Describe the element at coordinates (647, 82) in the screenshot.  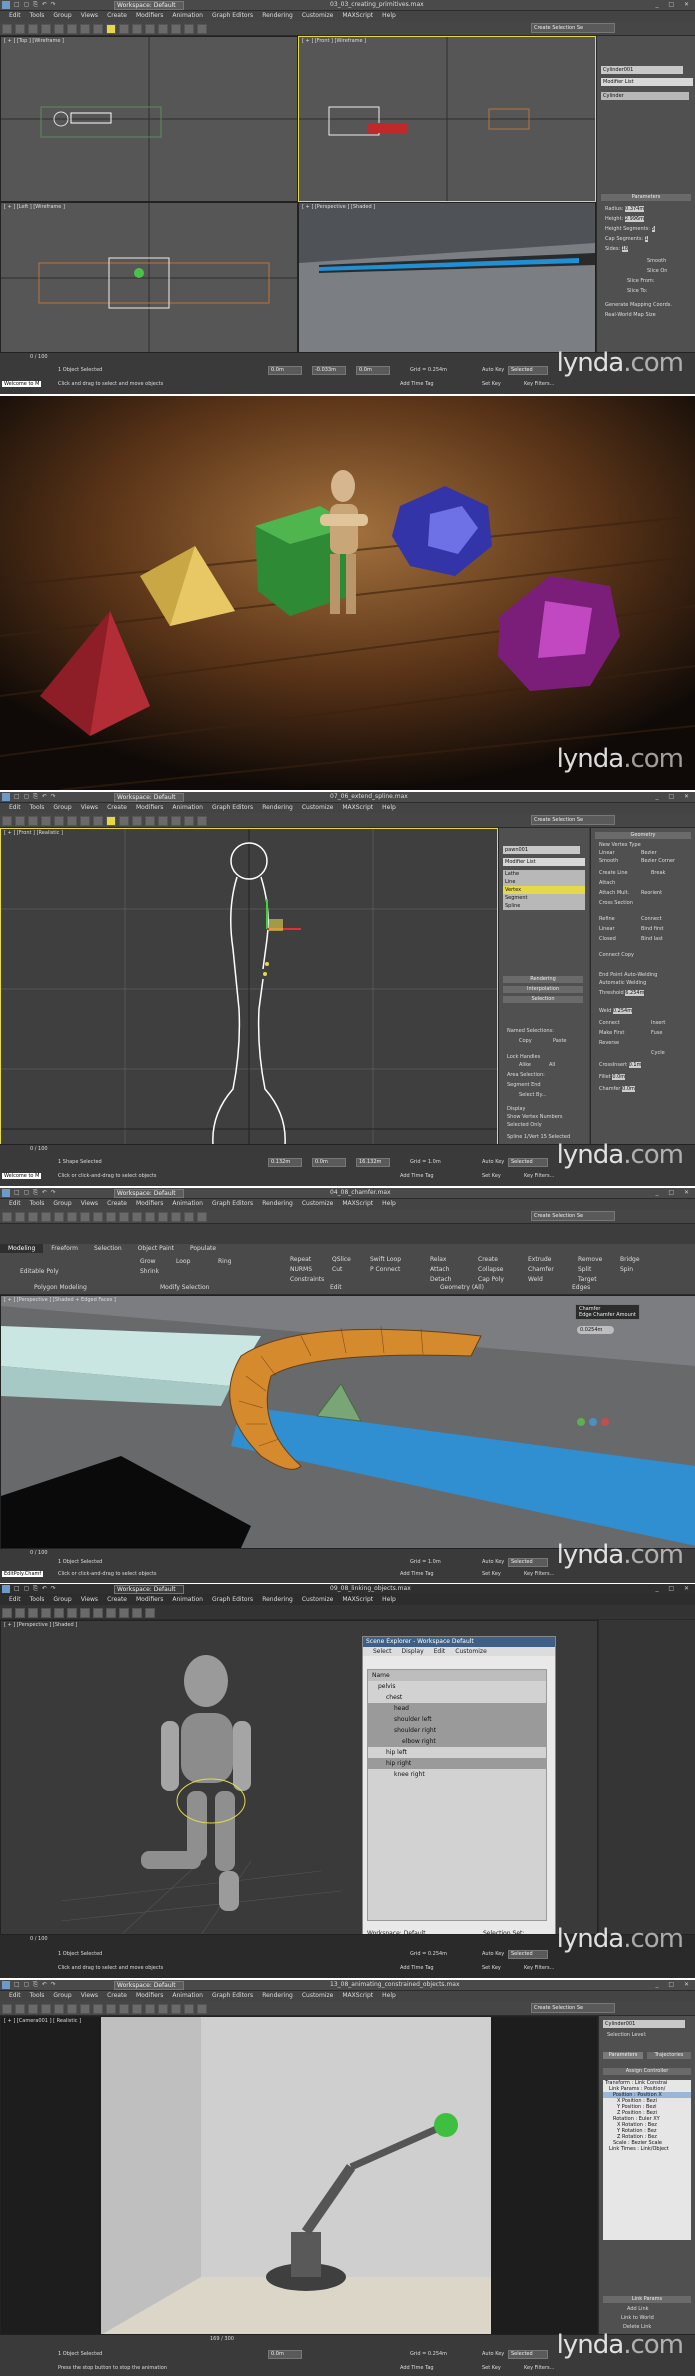
I see `modifier-list-dropdown: Modifier List` at that location.